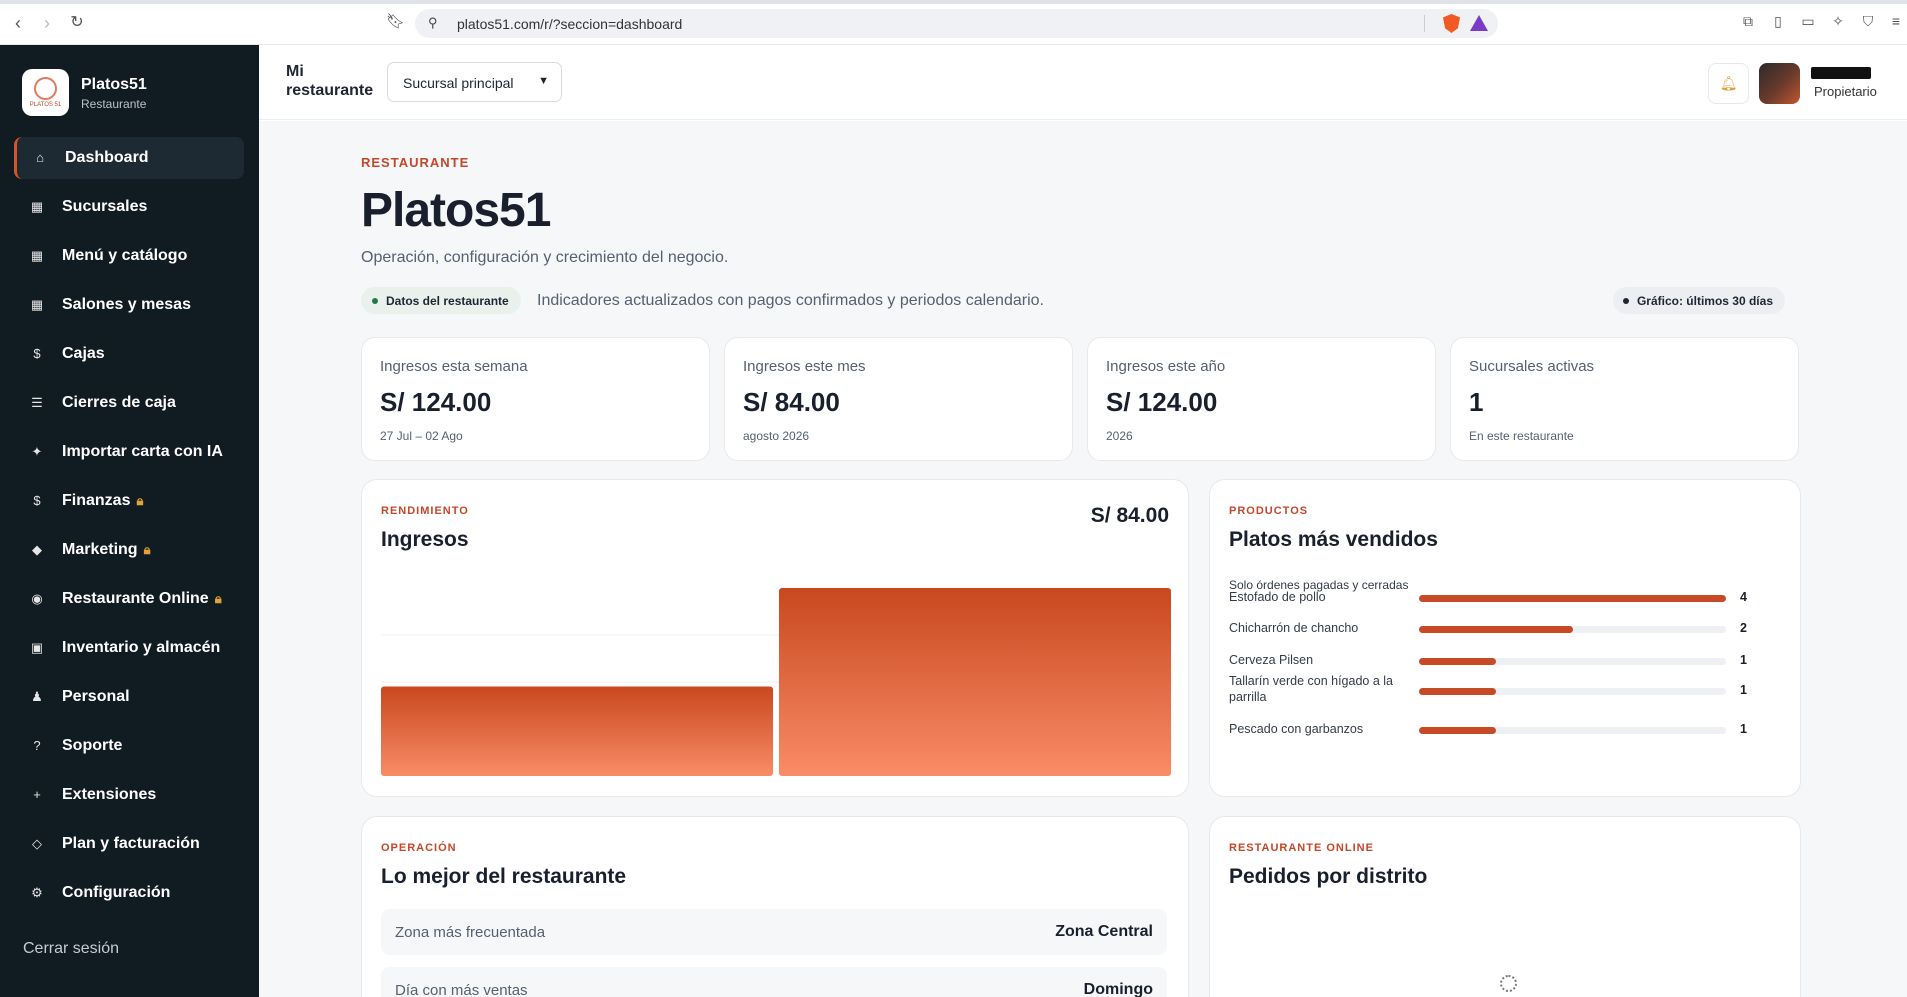 The height and width of the screenshot is (997, 1907). What do you see at coordinates (71, 949) in the screenshot?
I see `logout-link: Cerrar sesión` at bounding box center [71, 949].